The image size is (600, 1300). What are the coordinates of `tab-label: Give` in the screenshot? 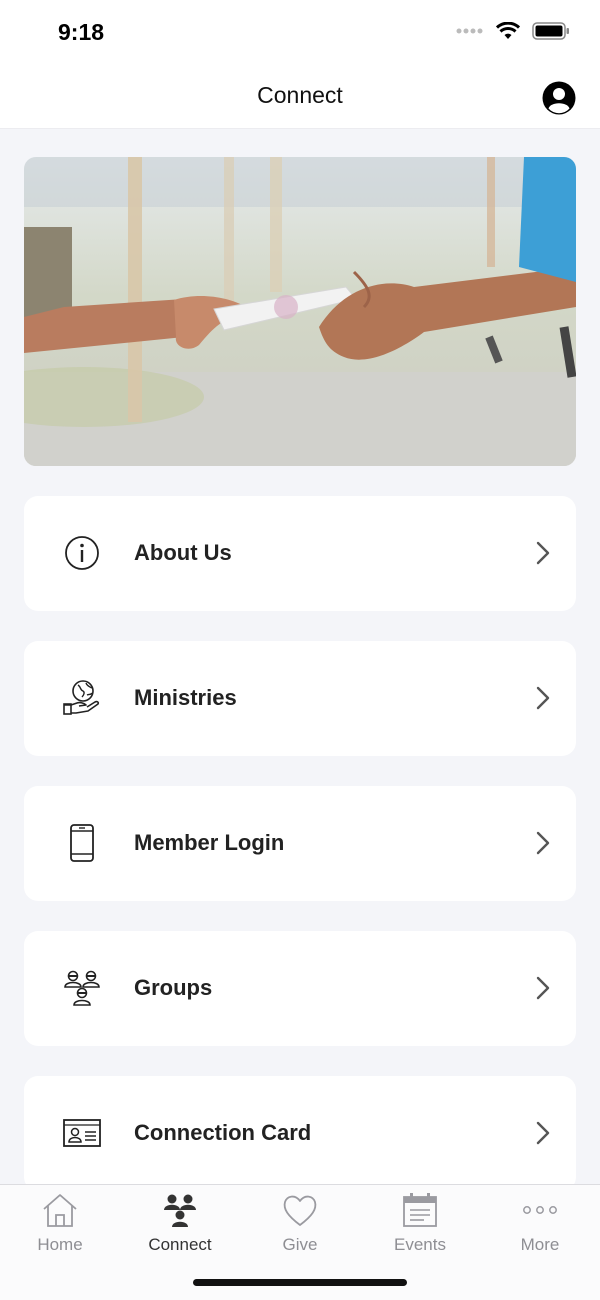 It's located at (300, 1244).